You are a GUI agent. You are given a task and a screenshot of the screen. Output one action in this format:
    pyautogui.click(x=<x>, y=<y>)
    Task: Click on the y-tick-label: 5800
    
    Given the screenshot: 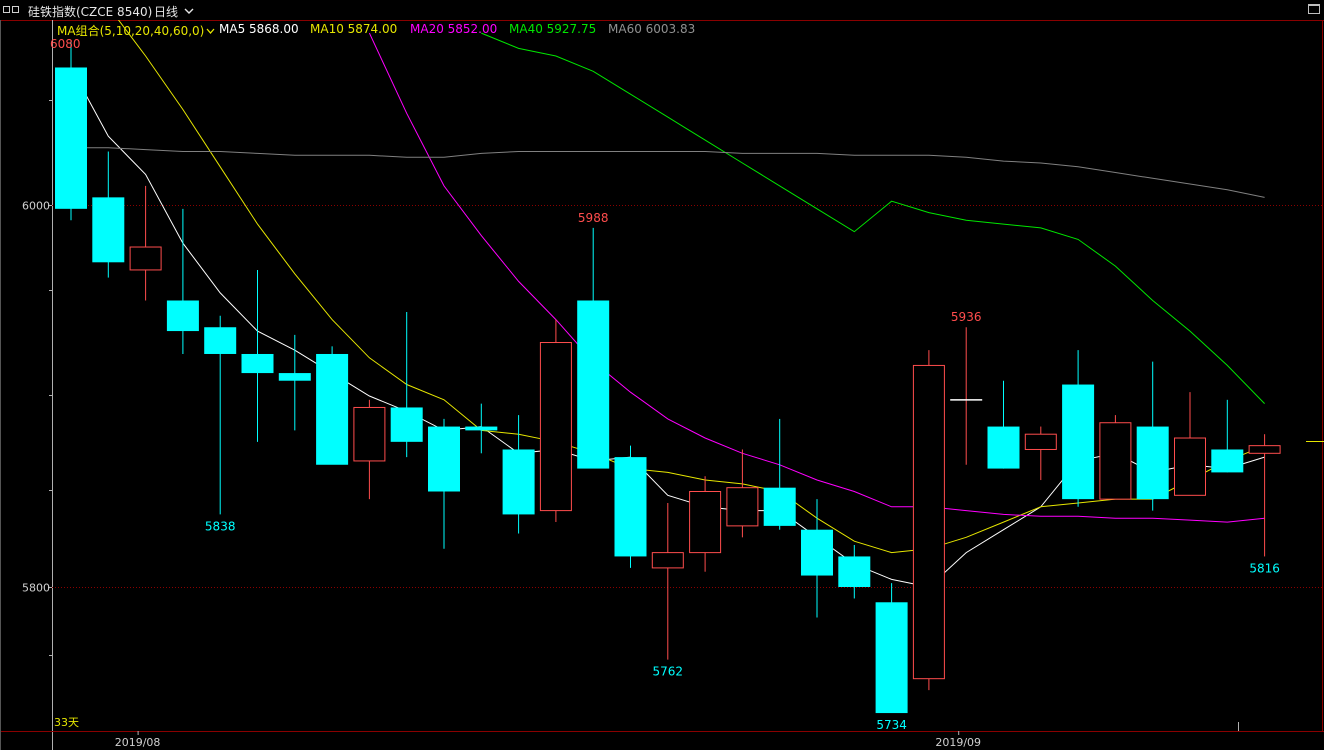 What is the action you would take?
    pyautogui.click(x=36, y=588)
    